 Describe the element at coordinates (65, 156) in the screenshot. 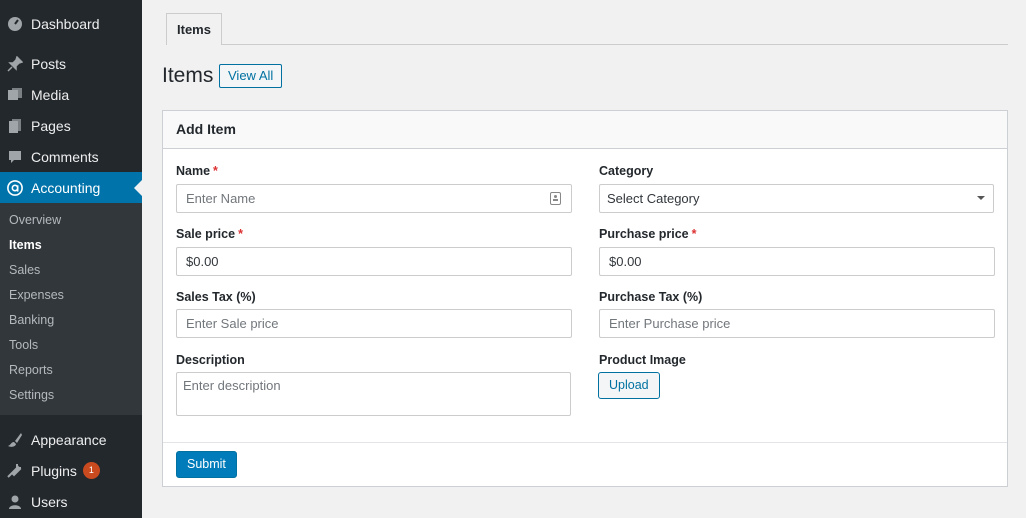

I see `sidebar-item-label: Comments` at that location.